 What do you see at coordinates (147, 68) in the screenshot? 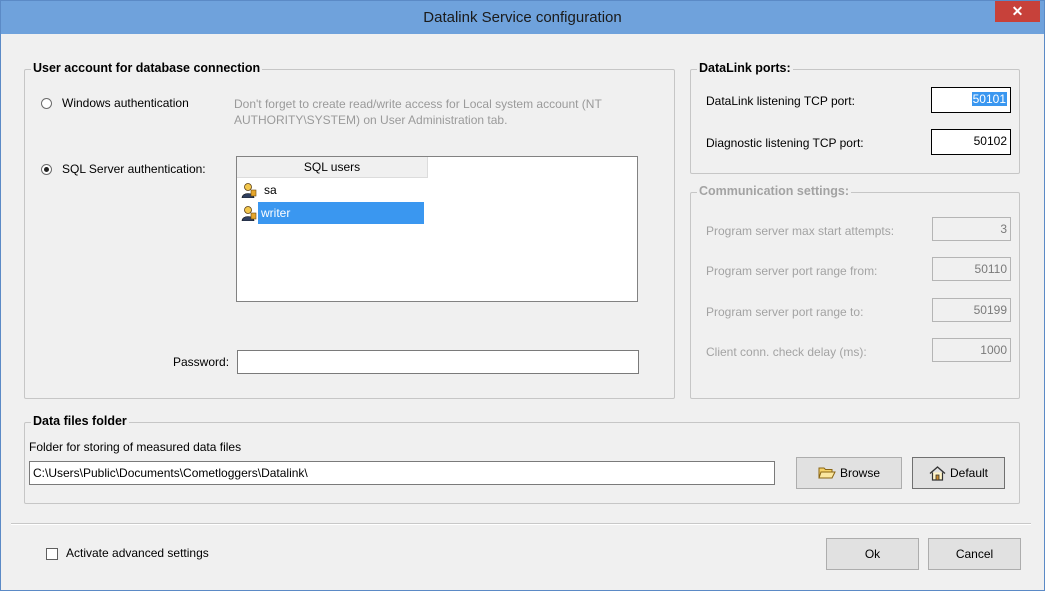
I see `user-account-group-title: User account for database connection` at bounding box center [147, 68].